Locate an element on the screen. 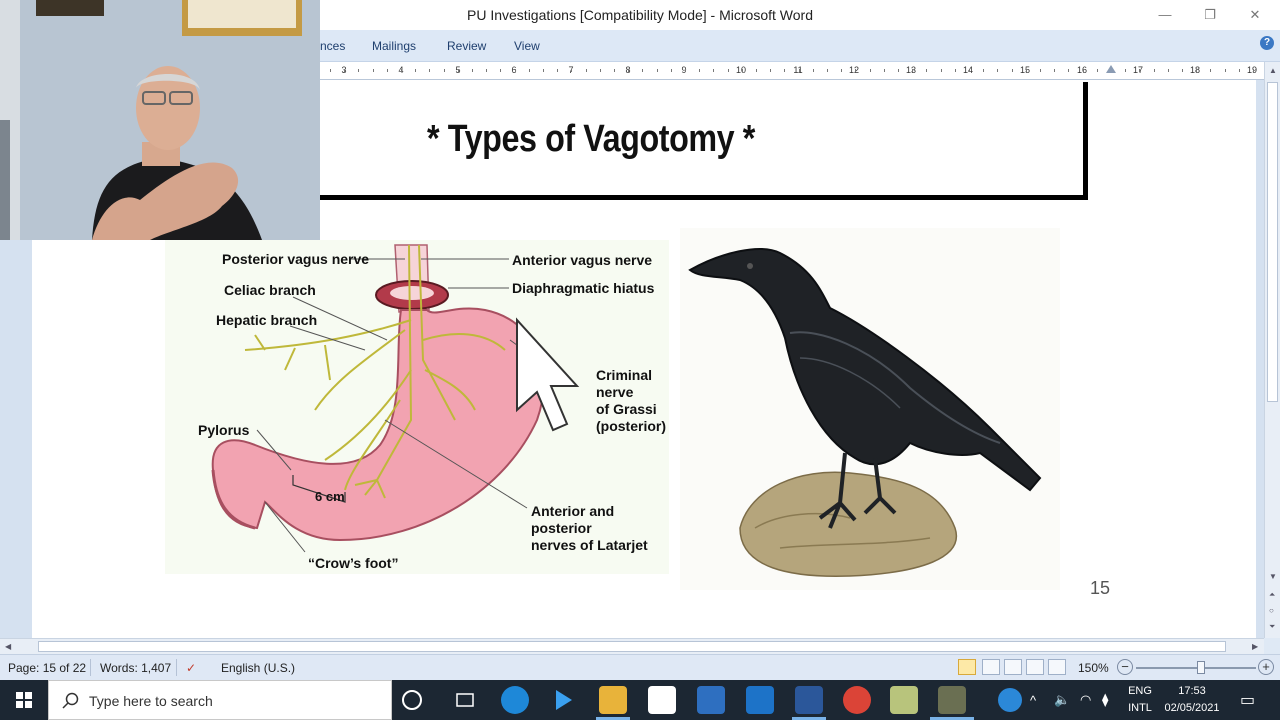 The image size is (1280, 720). wifi-icon: ◠ is located at coordinates (1085, 700).